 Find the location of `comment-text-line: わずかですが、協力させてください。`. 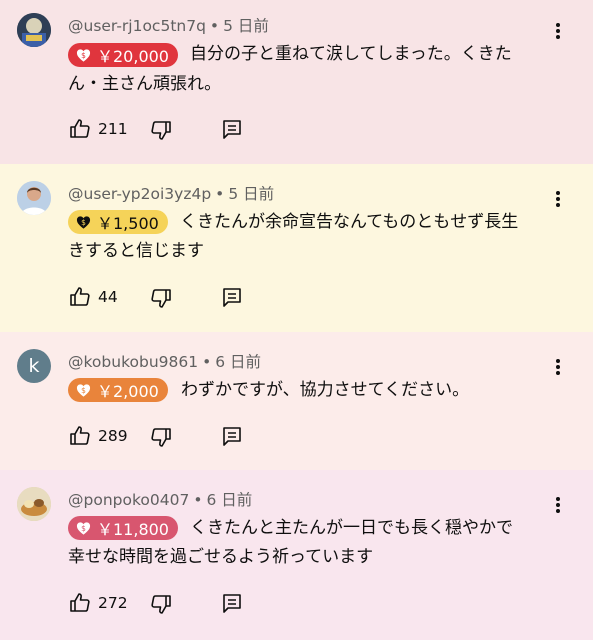

comment-text-line: わずかですが、協力させてください。 is located at coordinates (325, 390).